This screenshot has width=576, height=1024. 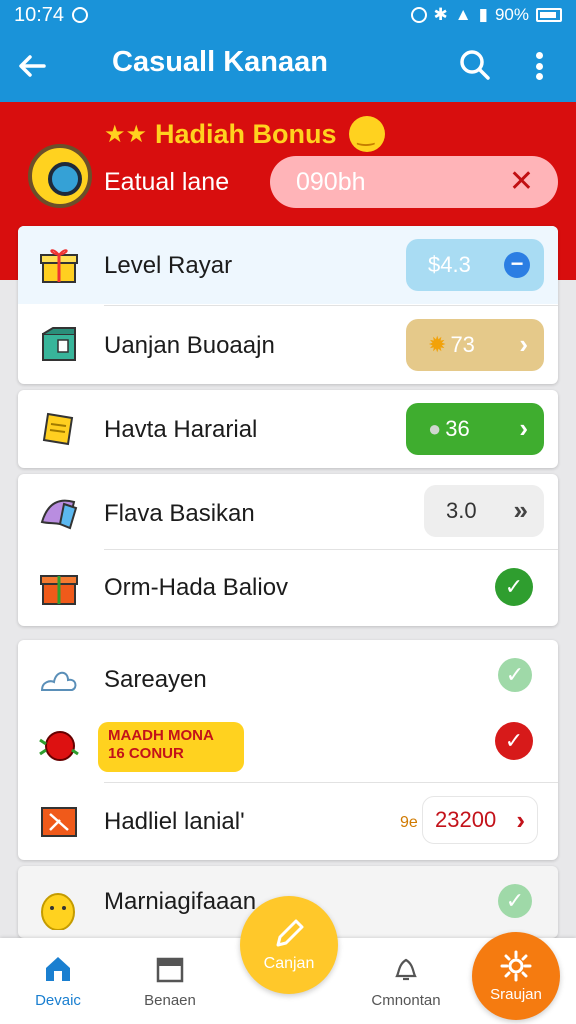 What do you see at coordinates (126, 134) in the screenshot?
I see `stars-icon: ★★` at bounding box center [126, 134].